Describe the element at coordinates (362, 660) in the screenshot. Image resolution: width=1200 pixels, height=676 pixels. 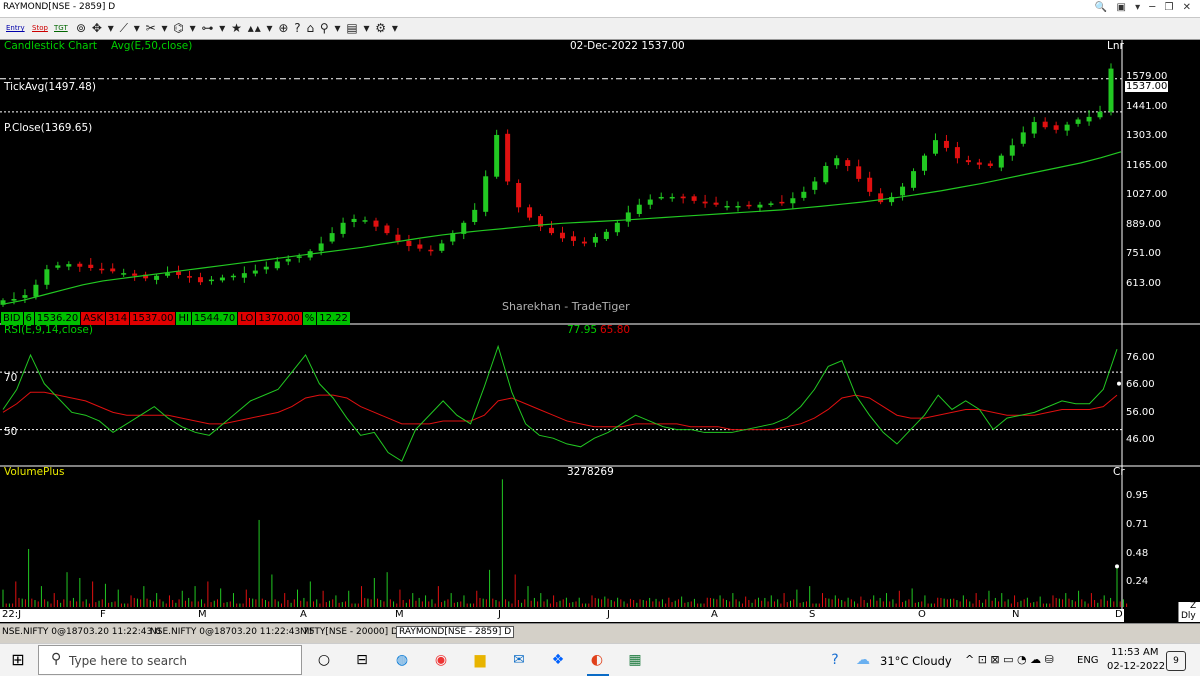
I see `task-view-icon: ⊟` at that location.